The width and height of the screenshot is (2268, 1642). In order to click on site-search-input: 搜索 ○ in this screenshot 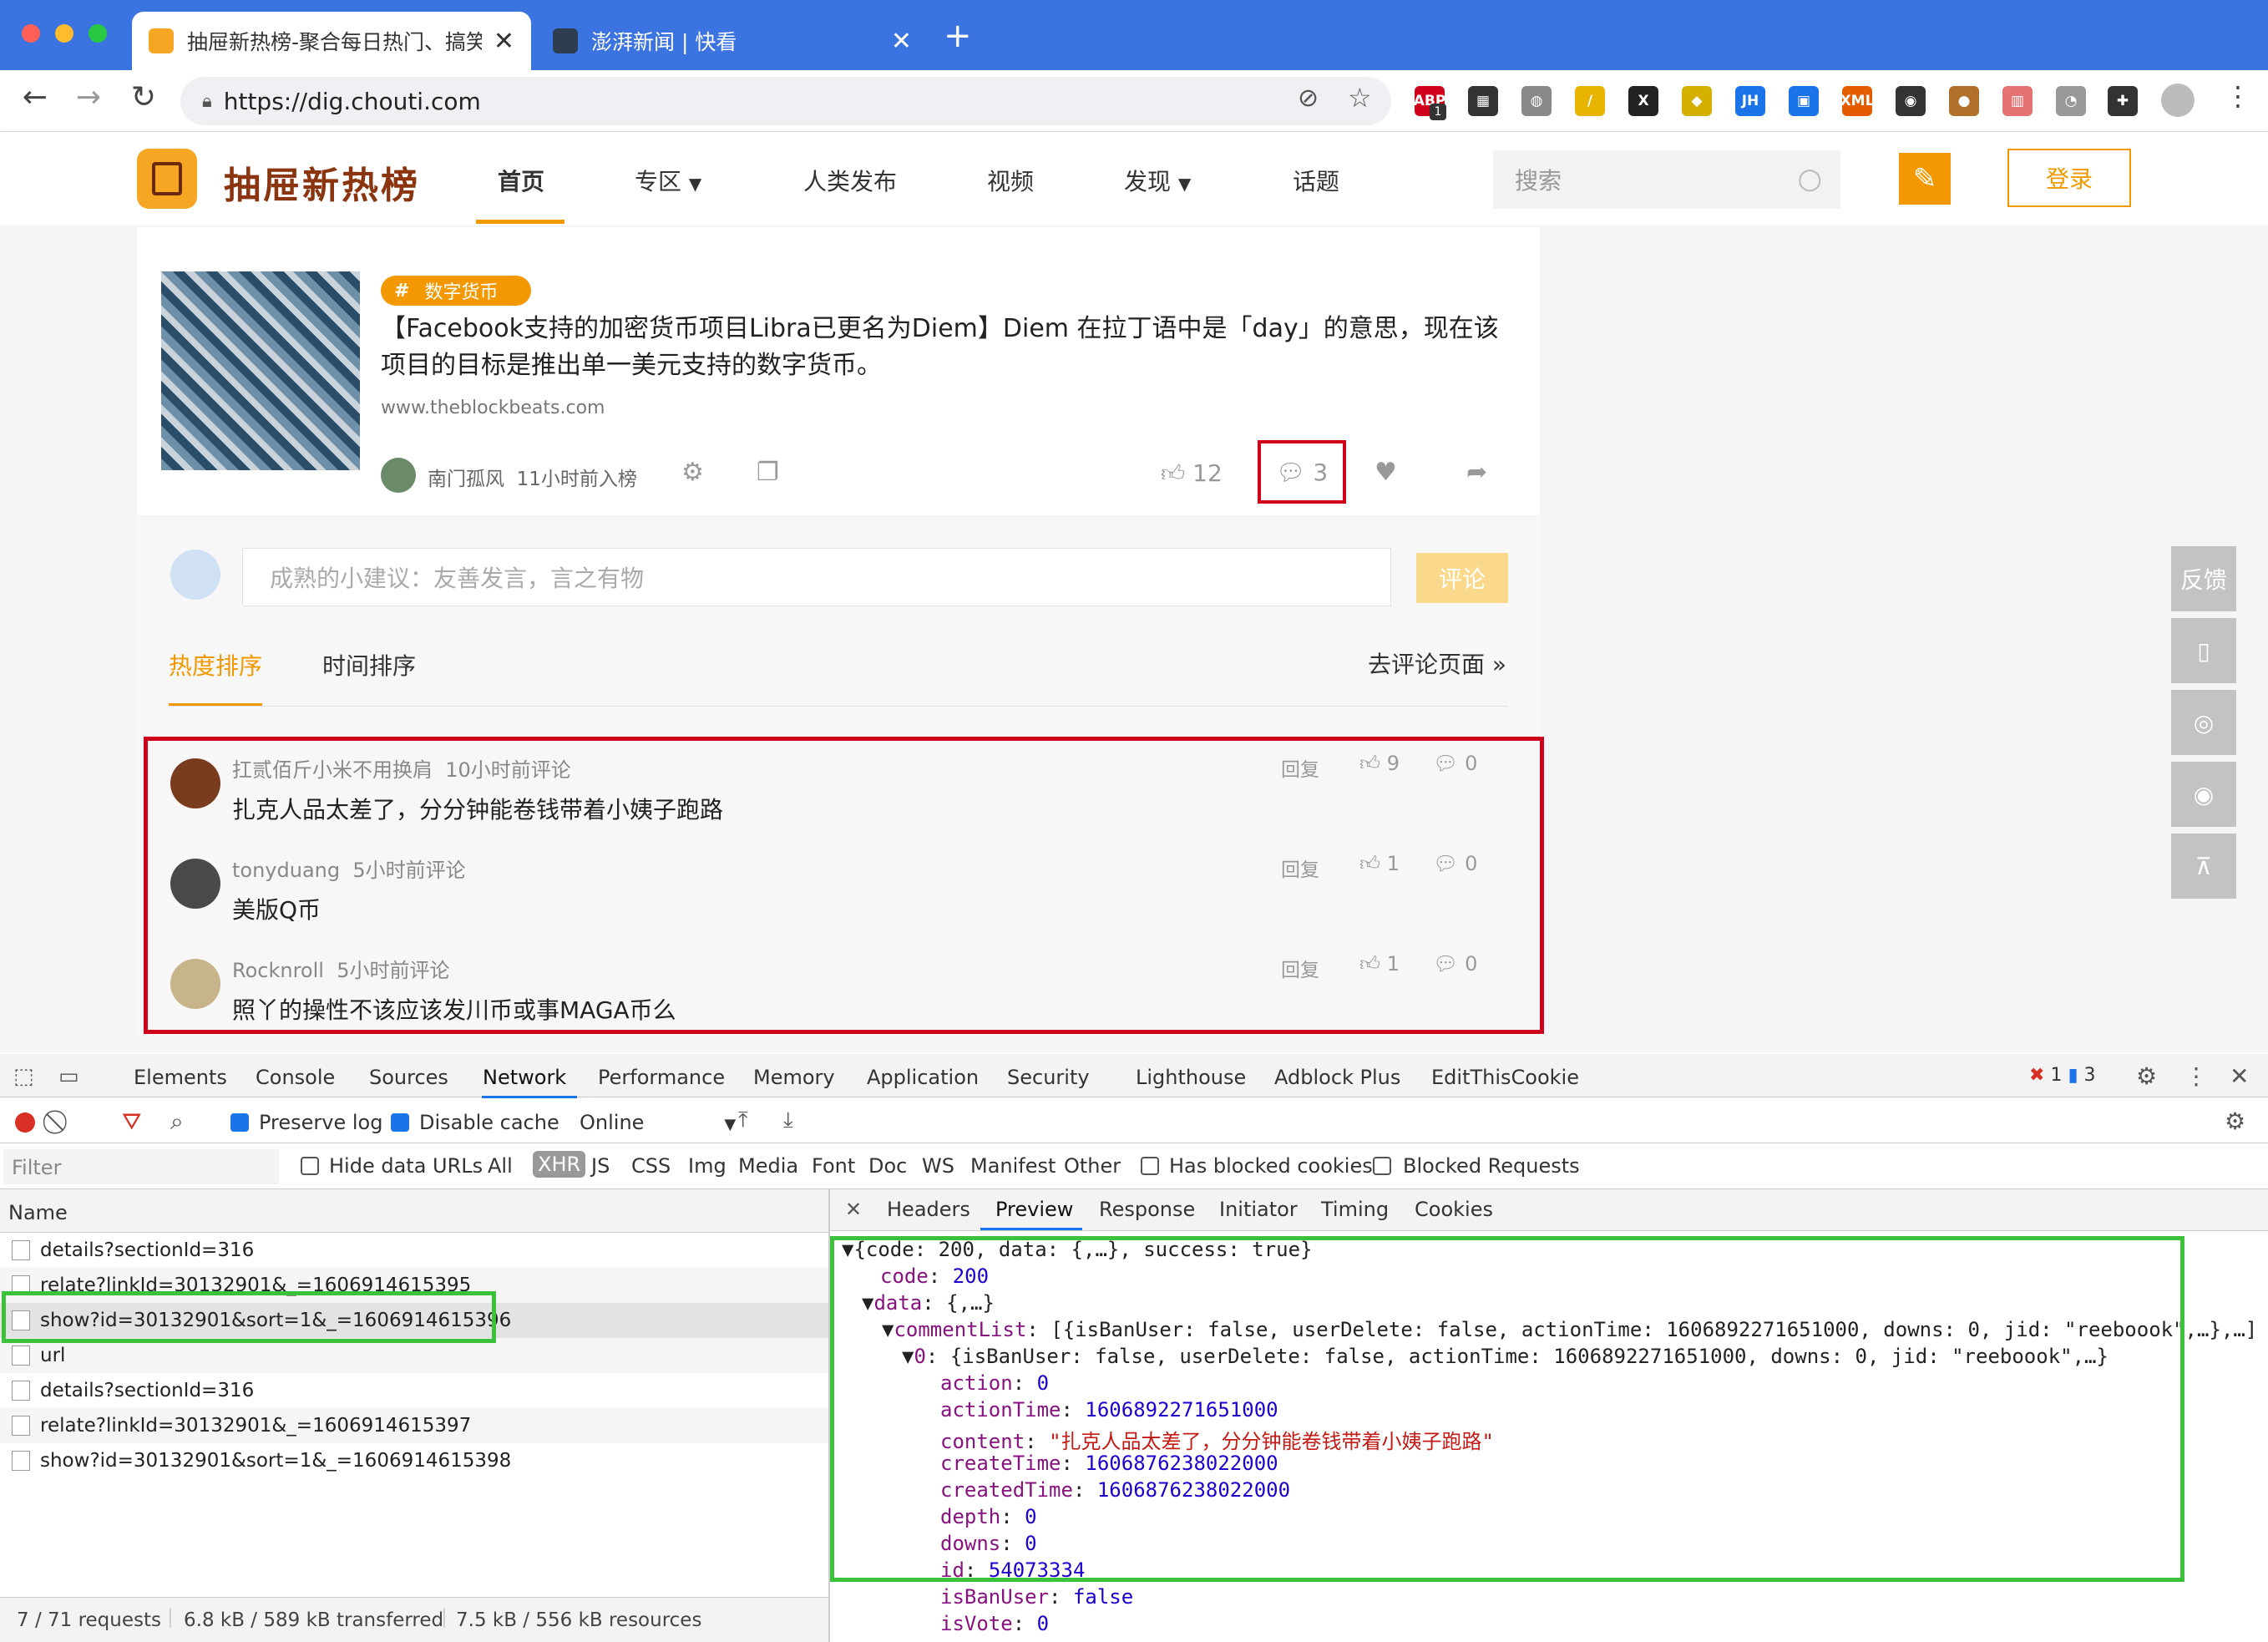, I will do `click(1666, 179)`.